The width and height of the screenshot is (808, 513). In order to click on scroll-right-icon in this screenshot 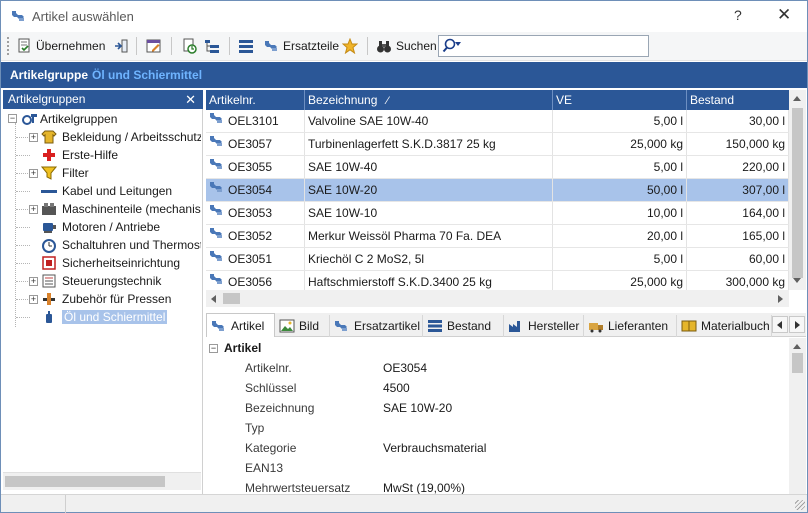, I will do `click(780, 299)`.